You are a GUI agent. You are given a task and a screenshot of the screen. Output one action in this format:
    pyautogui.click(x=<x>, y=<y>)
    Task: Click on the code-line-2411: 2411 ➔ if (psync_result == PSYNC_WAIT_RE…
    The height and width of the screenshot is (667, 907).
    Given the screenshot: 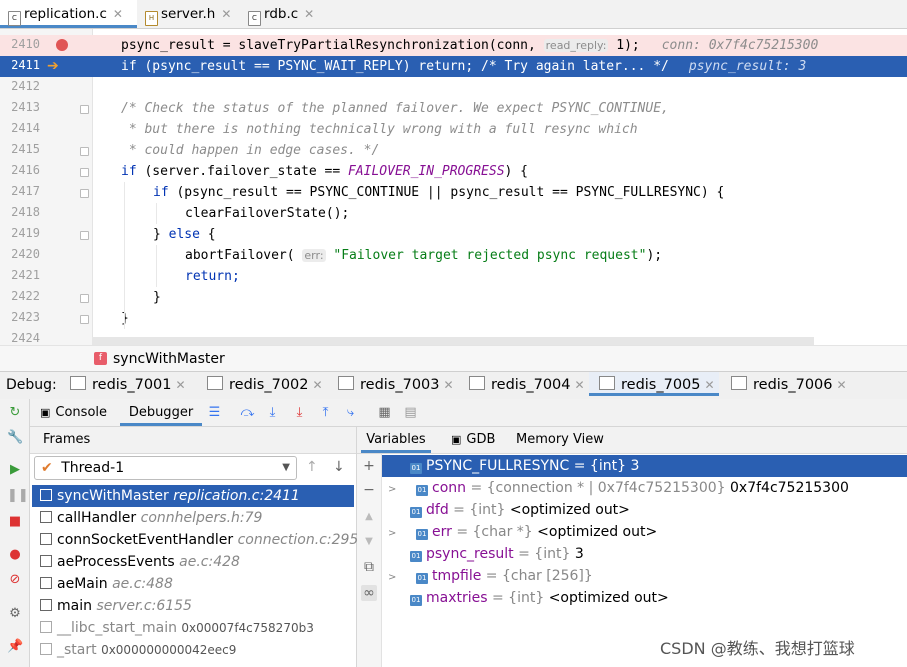 What is the action you would take?
    pyautogui.click(x=453, y=66)
    